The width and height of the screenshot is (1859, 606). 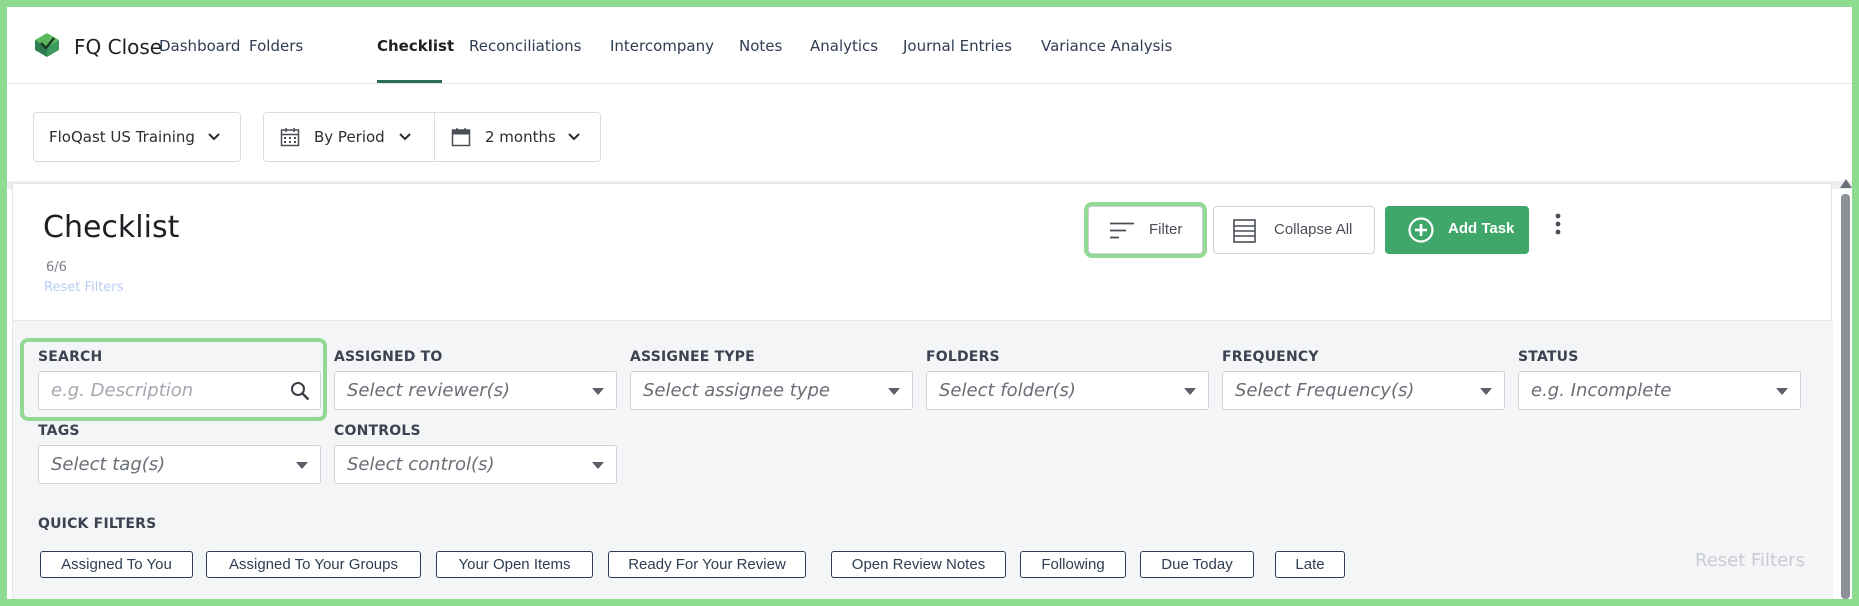 I want to click on task-count: 6/6, so click(x=56, y=267).